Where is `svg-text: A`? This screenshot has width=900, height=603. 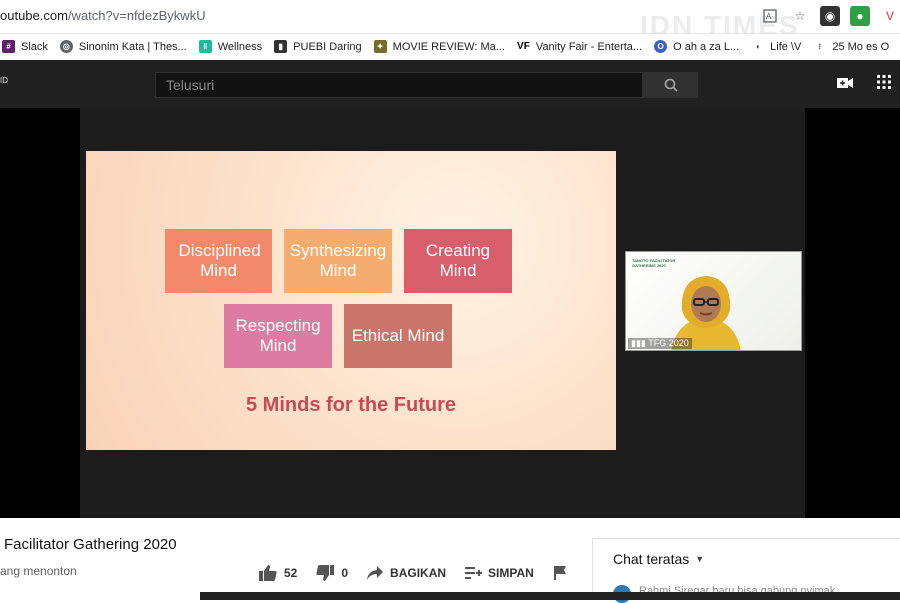 svg-text: A is located at coordinates (769, 16).